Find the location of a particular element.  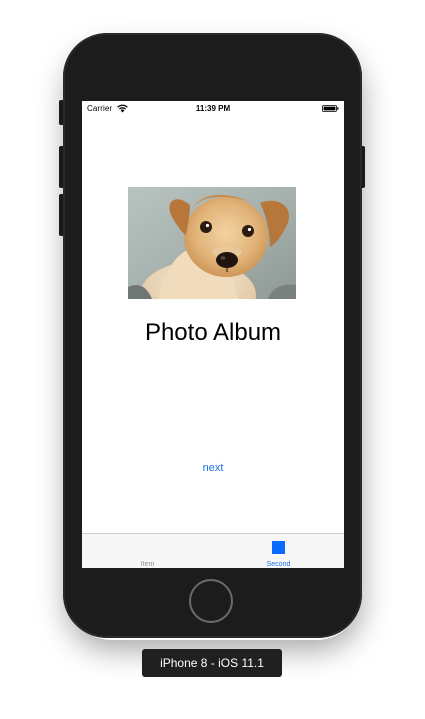

tab-second: Second is located at coordinates (278, 551).